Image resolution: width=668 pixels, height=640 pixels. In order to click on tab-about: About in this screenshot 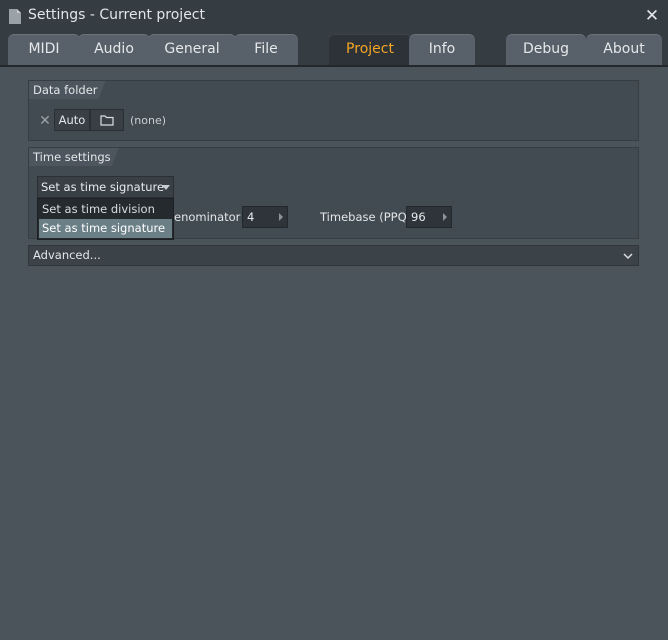, I will do `click(624, 49)`.